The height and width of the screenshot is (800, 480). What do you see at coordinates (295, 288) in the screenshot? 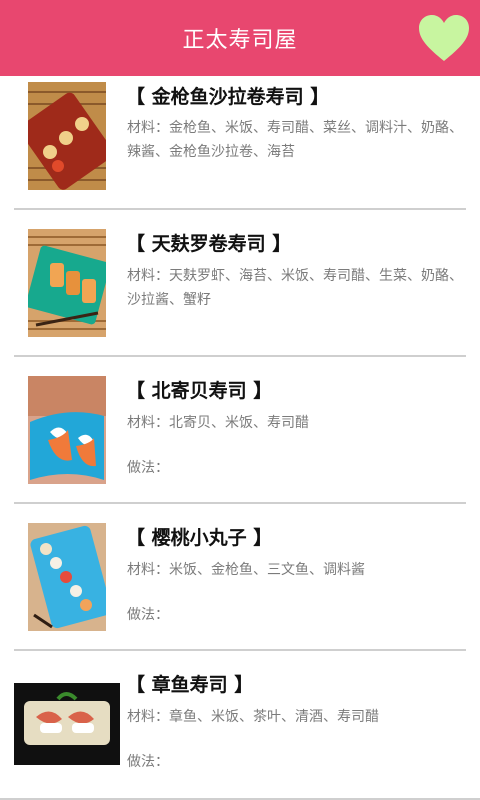
I see `item-materials: 材料：天麸罗虾、海苔、米饭、寿司醋、生菜、奶酪、沙拉酱、蟹籽` at bounding box center [295, 288].